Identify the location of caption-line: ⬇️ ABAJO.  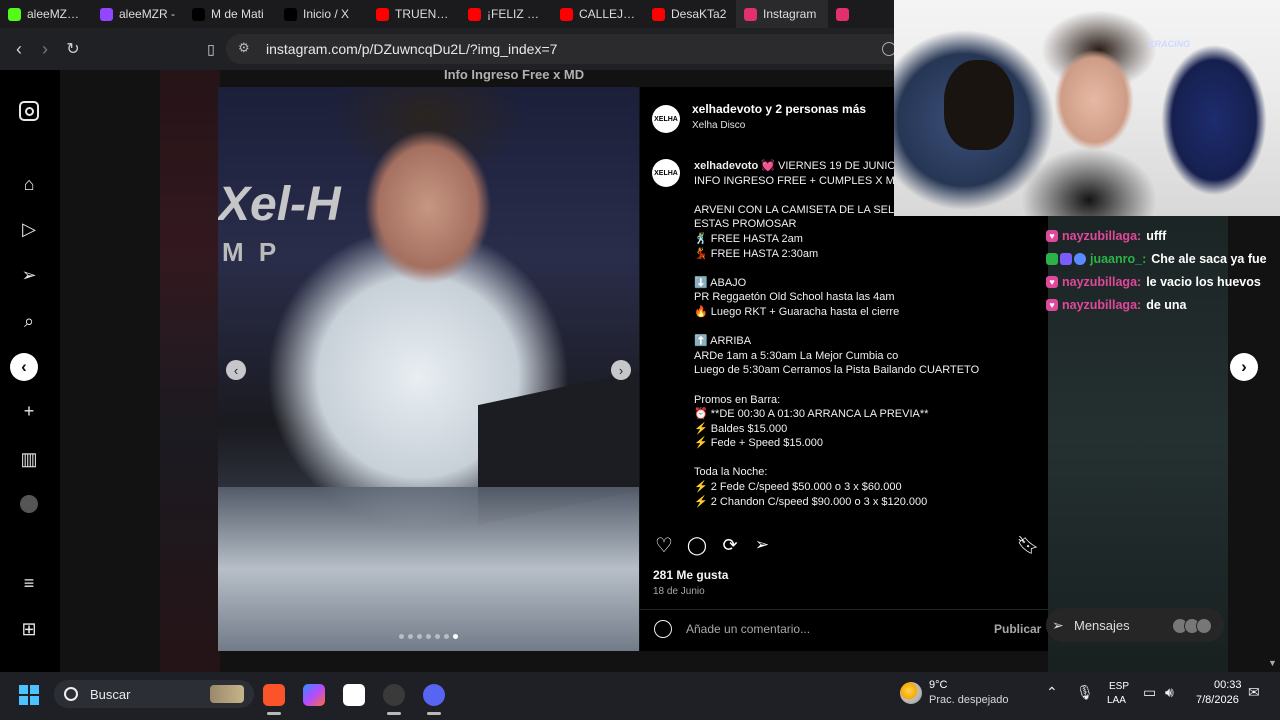
(720, 282).